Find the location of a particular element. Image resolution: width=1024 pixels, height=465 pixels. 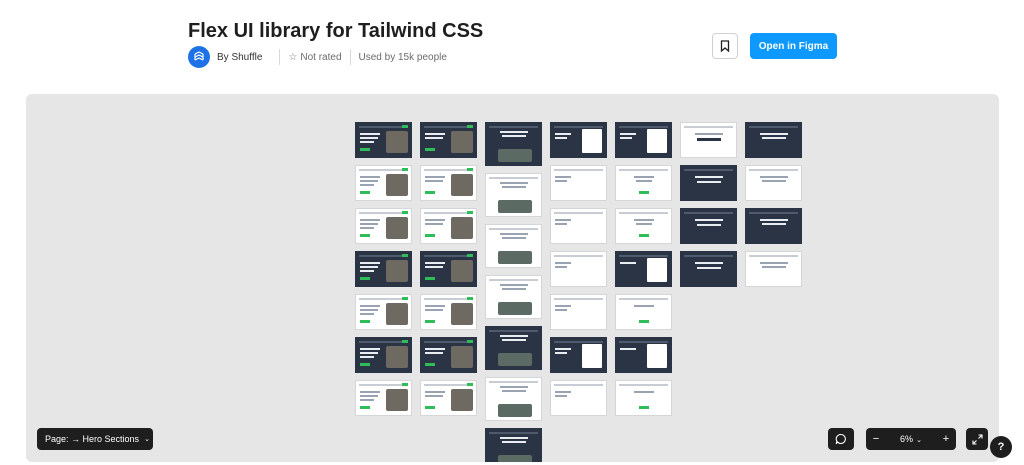

fullscreen-button is located at coordinates (977, 439).